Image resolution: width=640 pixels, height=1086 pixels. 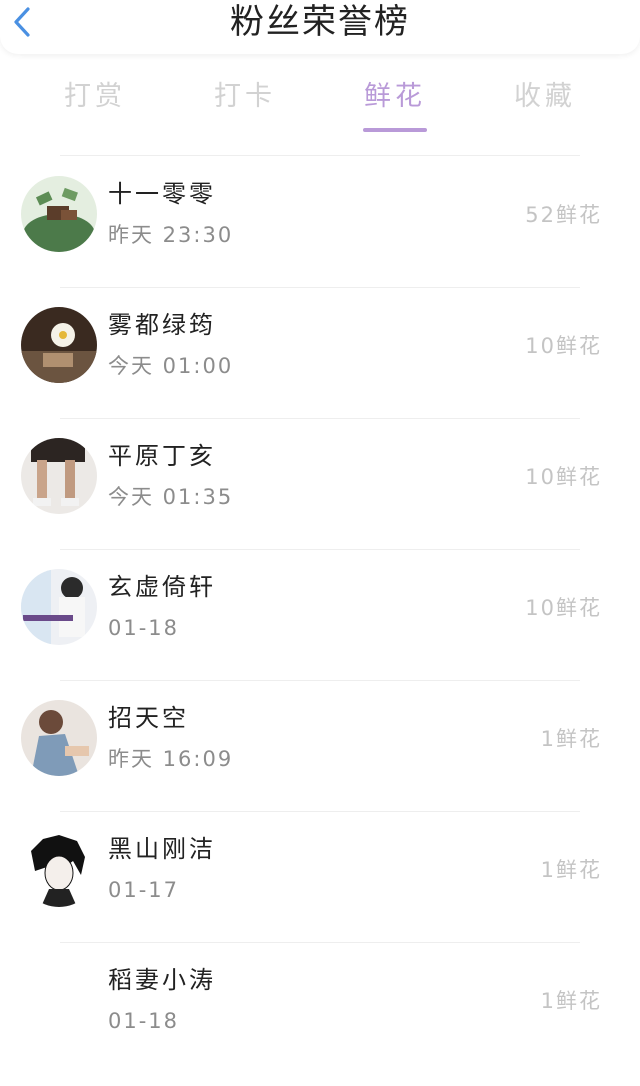 What do you see at coordinates (320, 745) in the screenshot?
I see `list-item: 招天空 昨天 16:09 1鲜花` at bounding box center [320, 745].